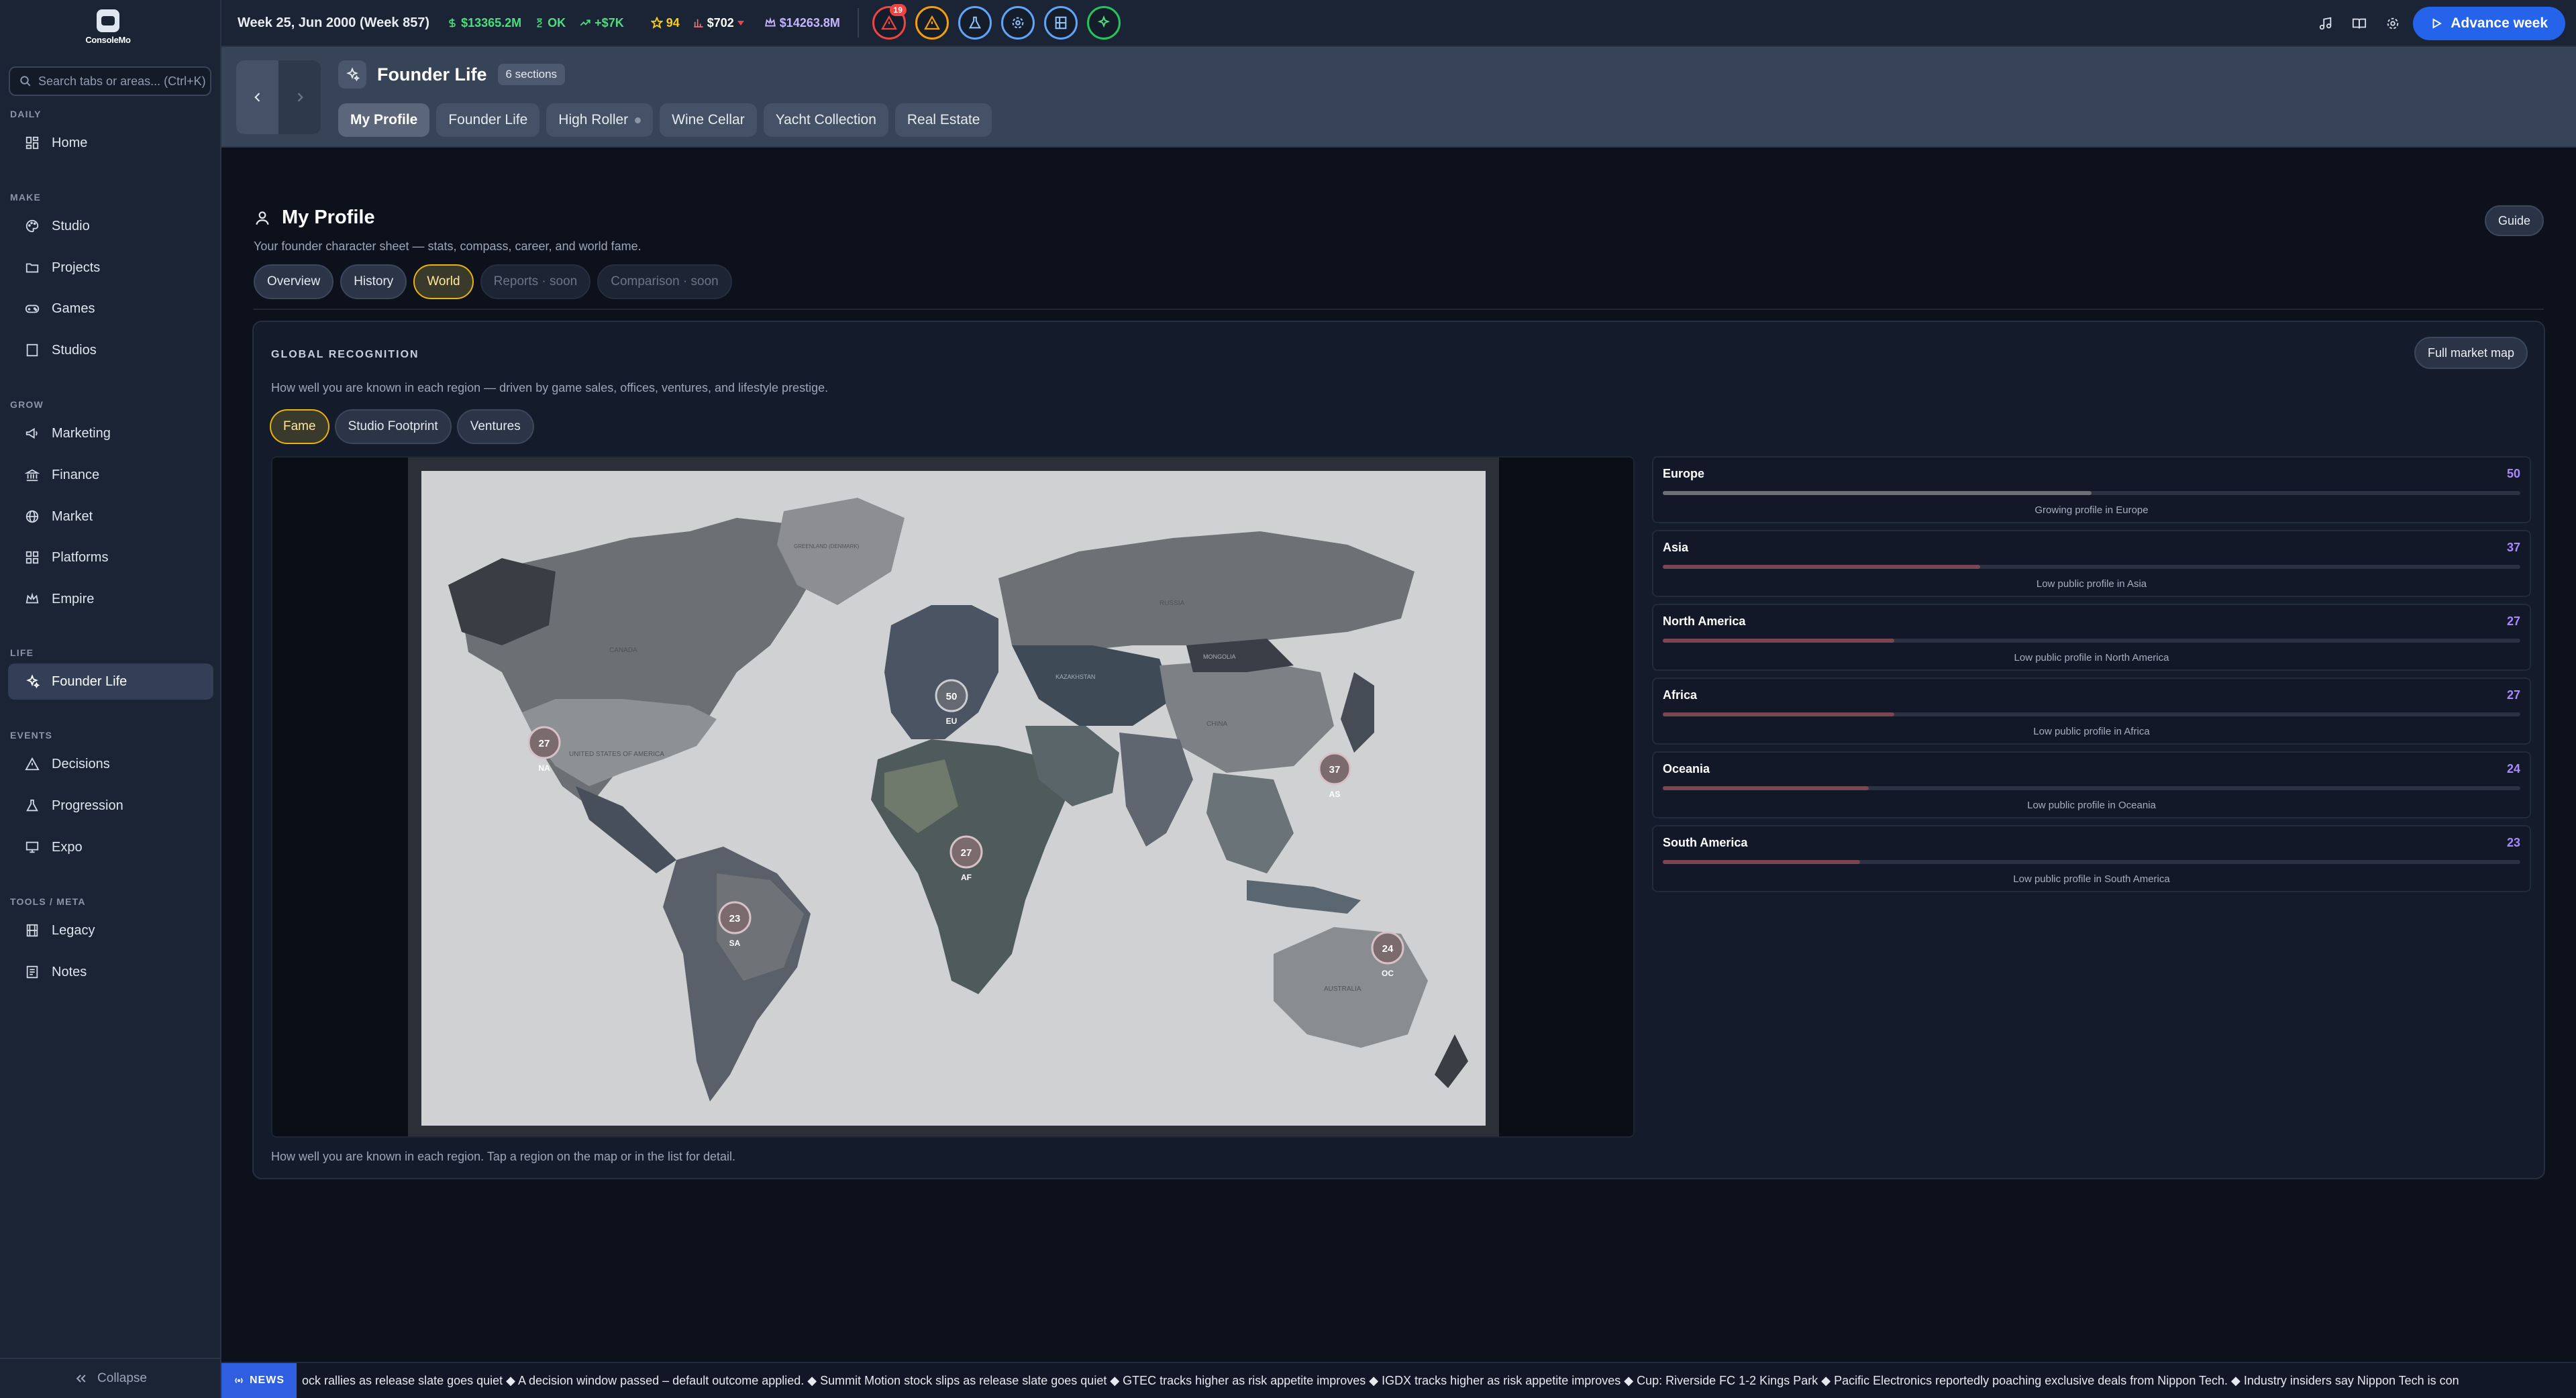 The width and height of the screenshot is (2576, 1398). What do you see at coordinates (2091, 784) in the screenshot?
I see `region-row-oceania: Oceania 24 Low public profile in Oceania` at bounding box center [2091, 784].